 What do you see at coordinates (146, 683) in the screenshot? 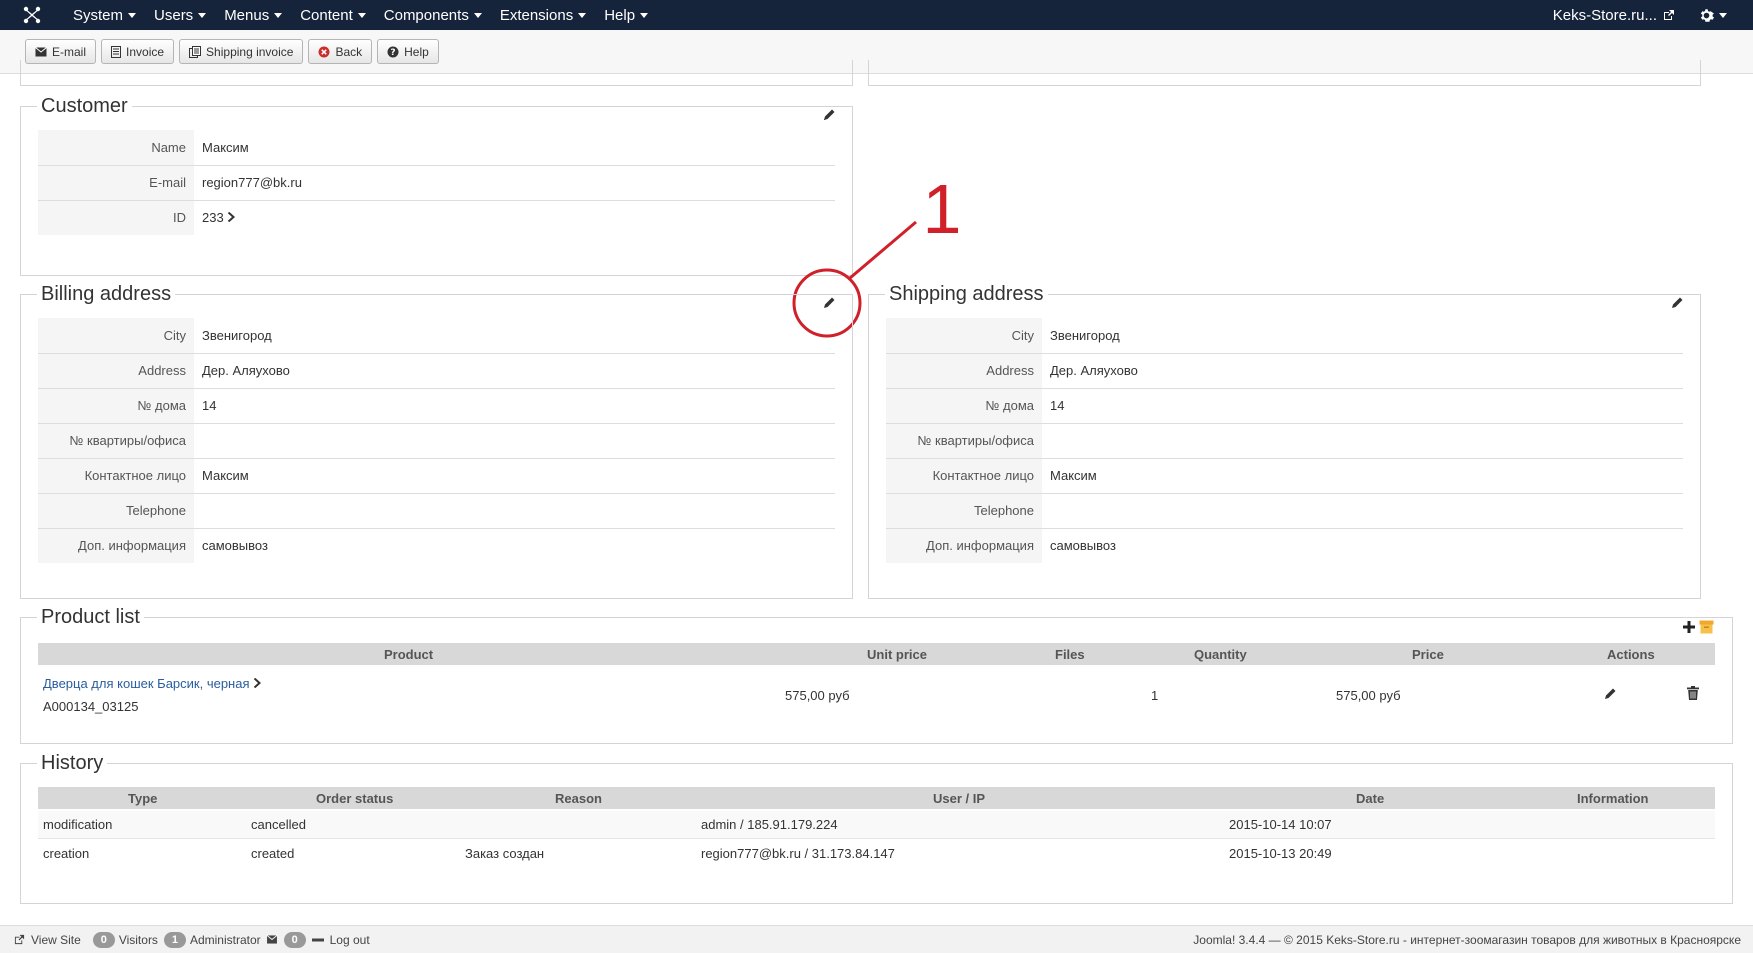
I see `product-link: Дверца для кошек Барсик, черная` at bounding box center [146, 683].